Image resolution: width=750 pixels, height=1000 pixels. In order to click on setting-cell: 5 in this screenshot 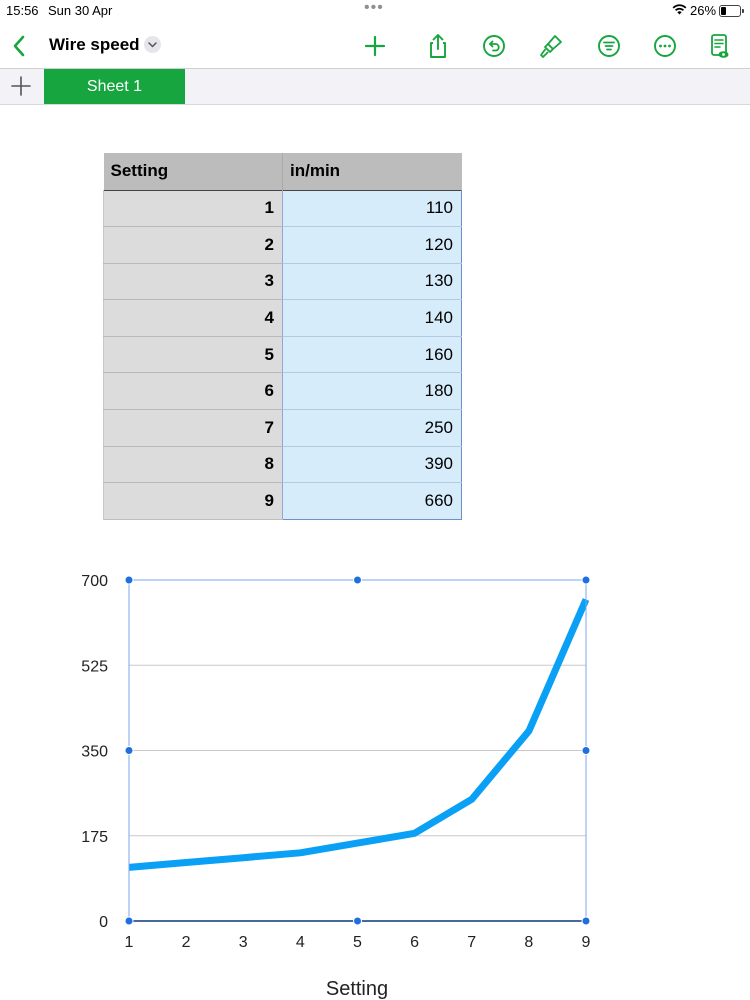, I will do `click(193, 355)`.